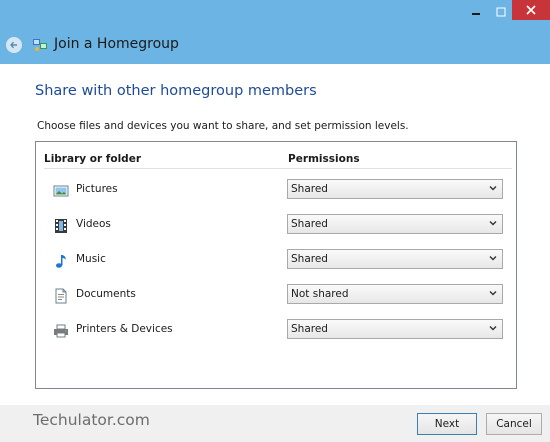  Describe the element at coordinates (276, 331) in the screenshot. I see `list-item-printers-devices: Printers & Devices Shared` at that location.